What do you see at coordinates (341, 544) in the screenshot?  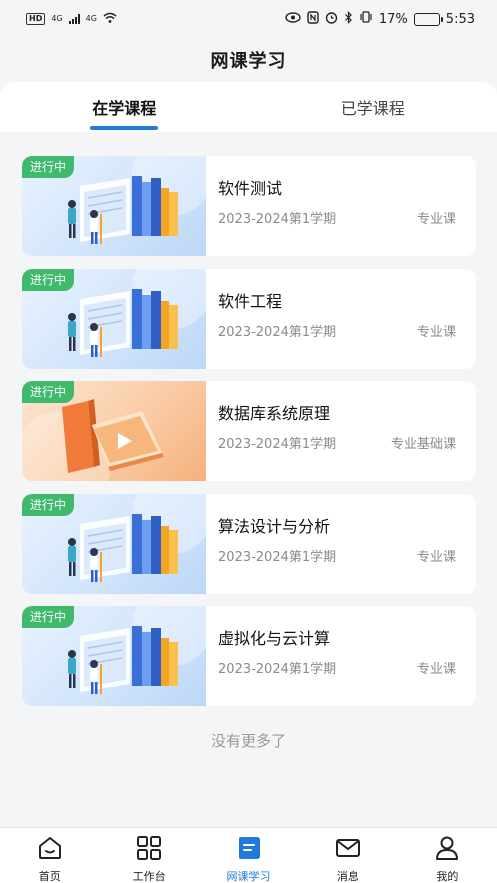 I see `course-info: 算法设计与分析 2023-2024第1学期 专业课` at bounding box center [341, 544].